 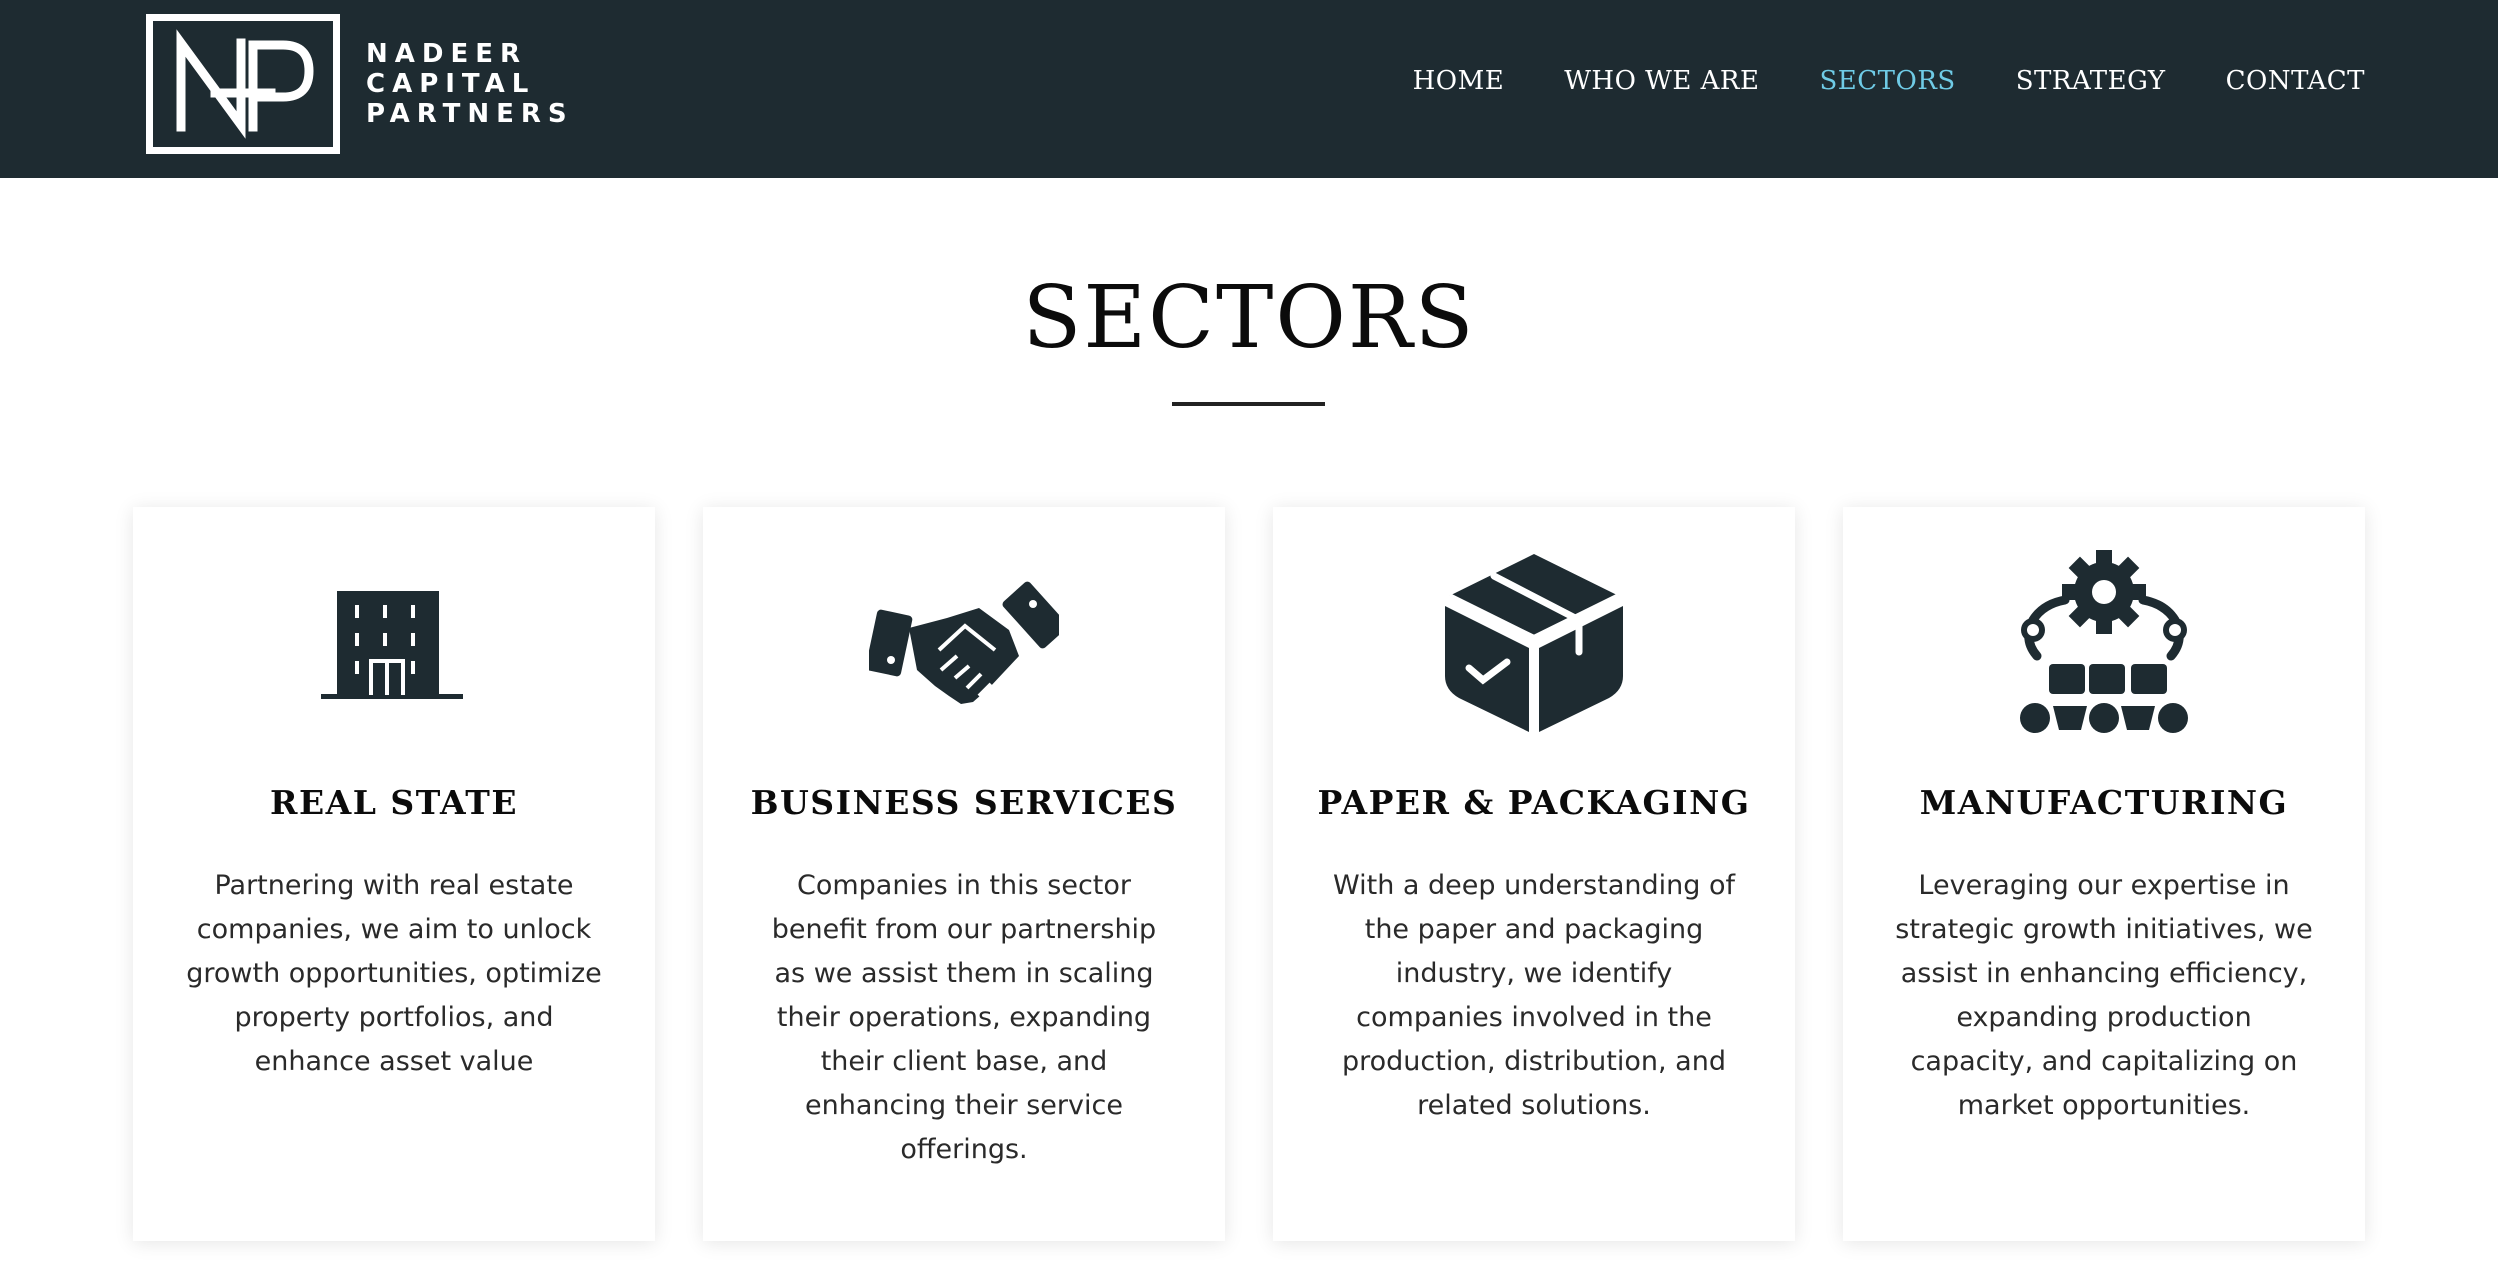 I want to click on np-monogram-icon, so click(x=245, y=84).